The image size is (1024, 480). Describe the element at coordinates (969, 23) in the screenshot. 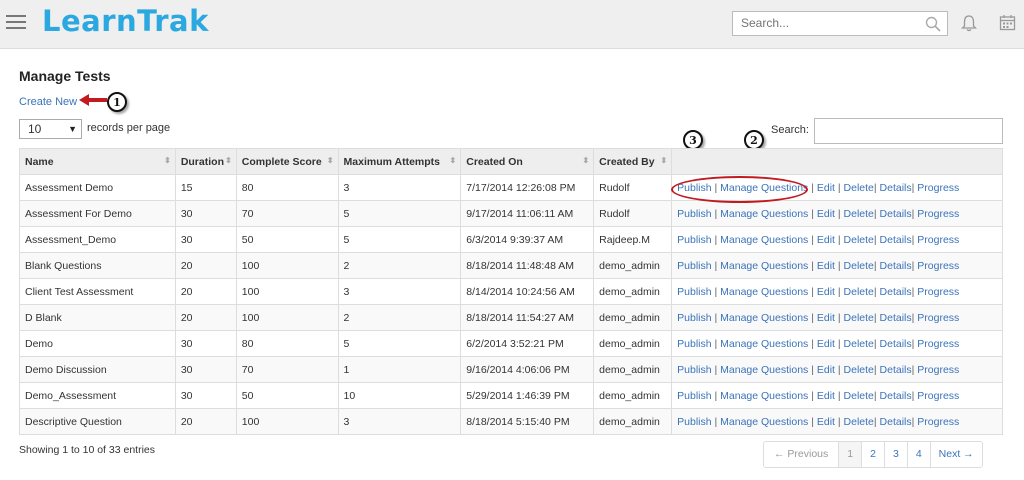

I see `bell-icon` at that location.